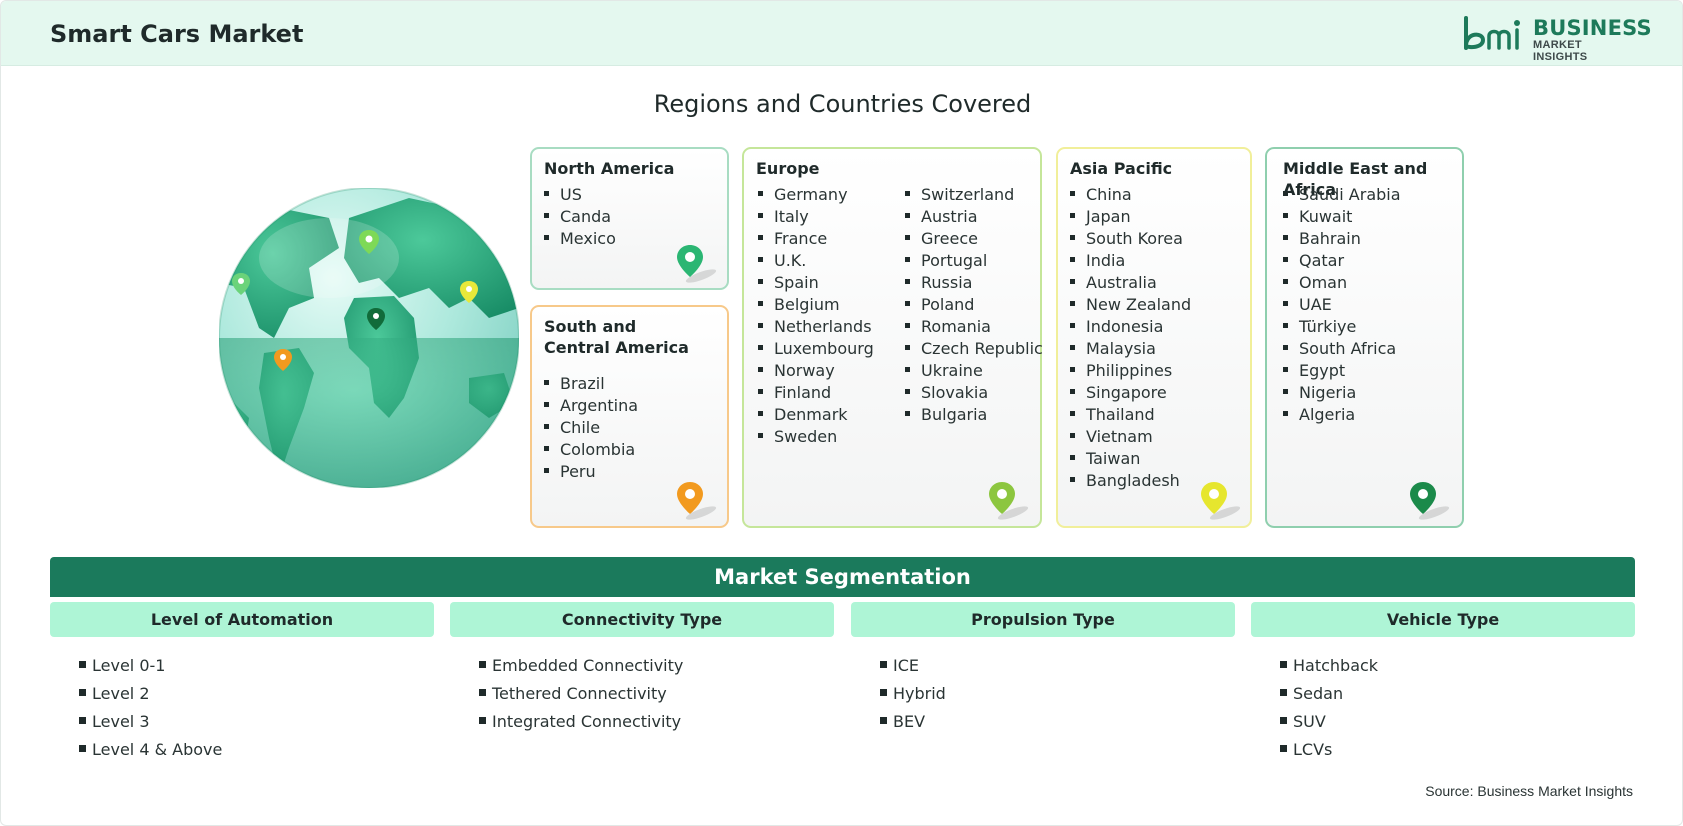  What do you see at coordinates (974, 239) in the screenshot?
I see `list-item: Greece` at bounding box center [974, 239].